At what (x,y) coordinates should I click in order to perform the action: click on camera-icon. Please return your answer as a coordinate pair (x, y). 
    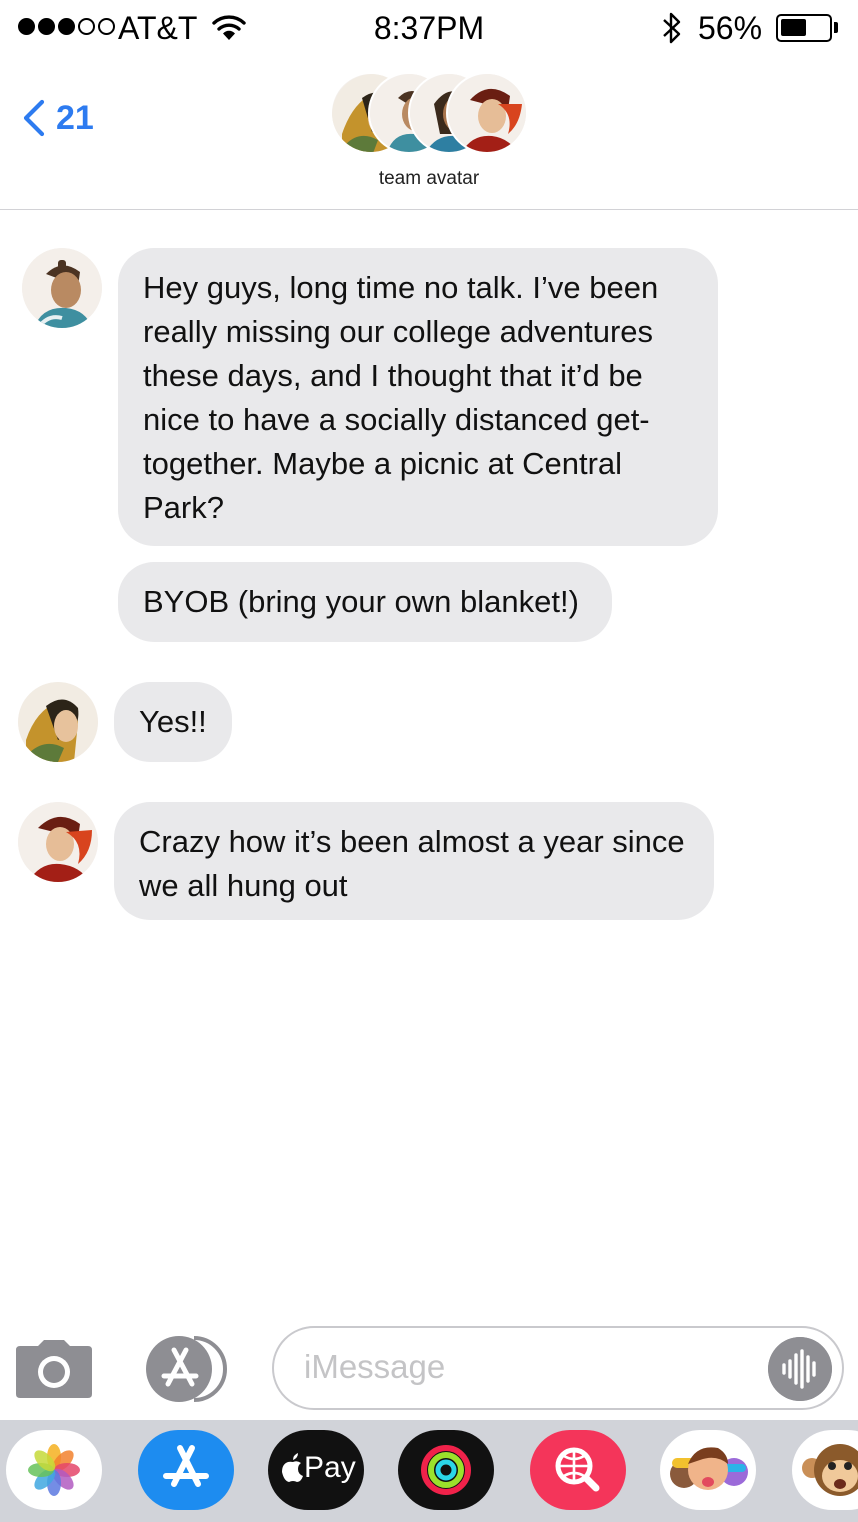
    Looking at the image, I should click on (54, 1369).